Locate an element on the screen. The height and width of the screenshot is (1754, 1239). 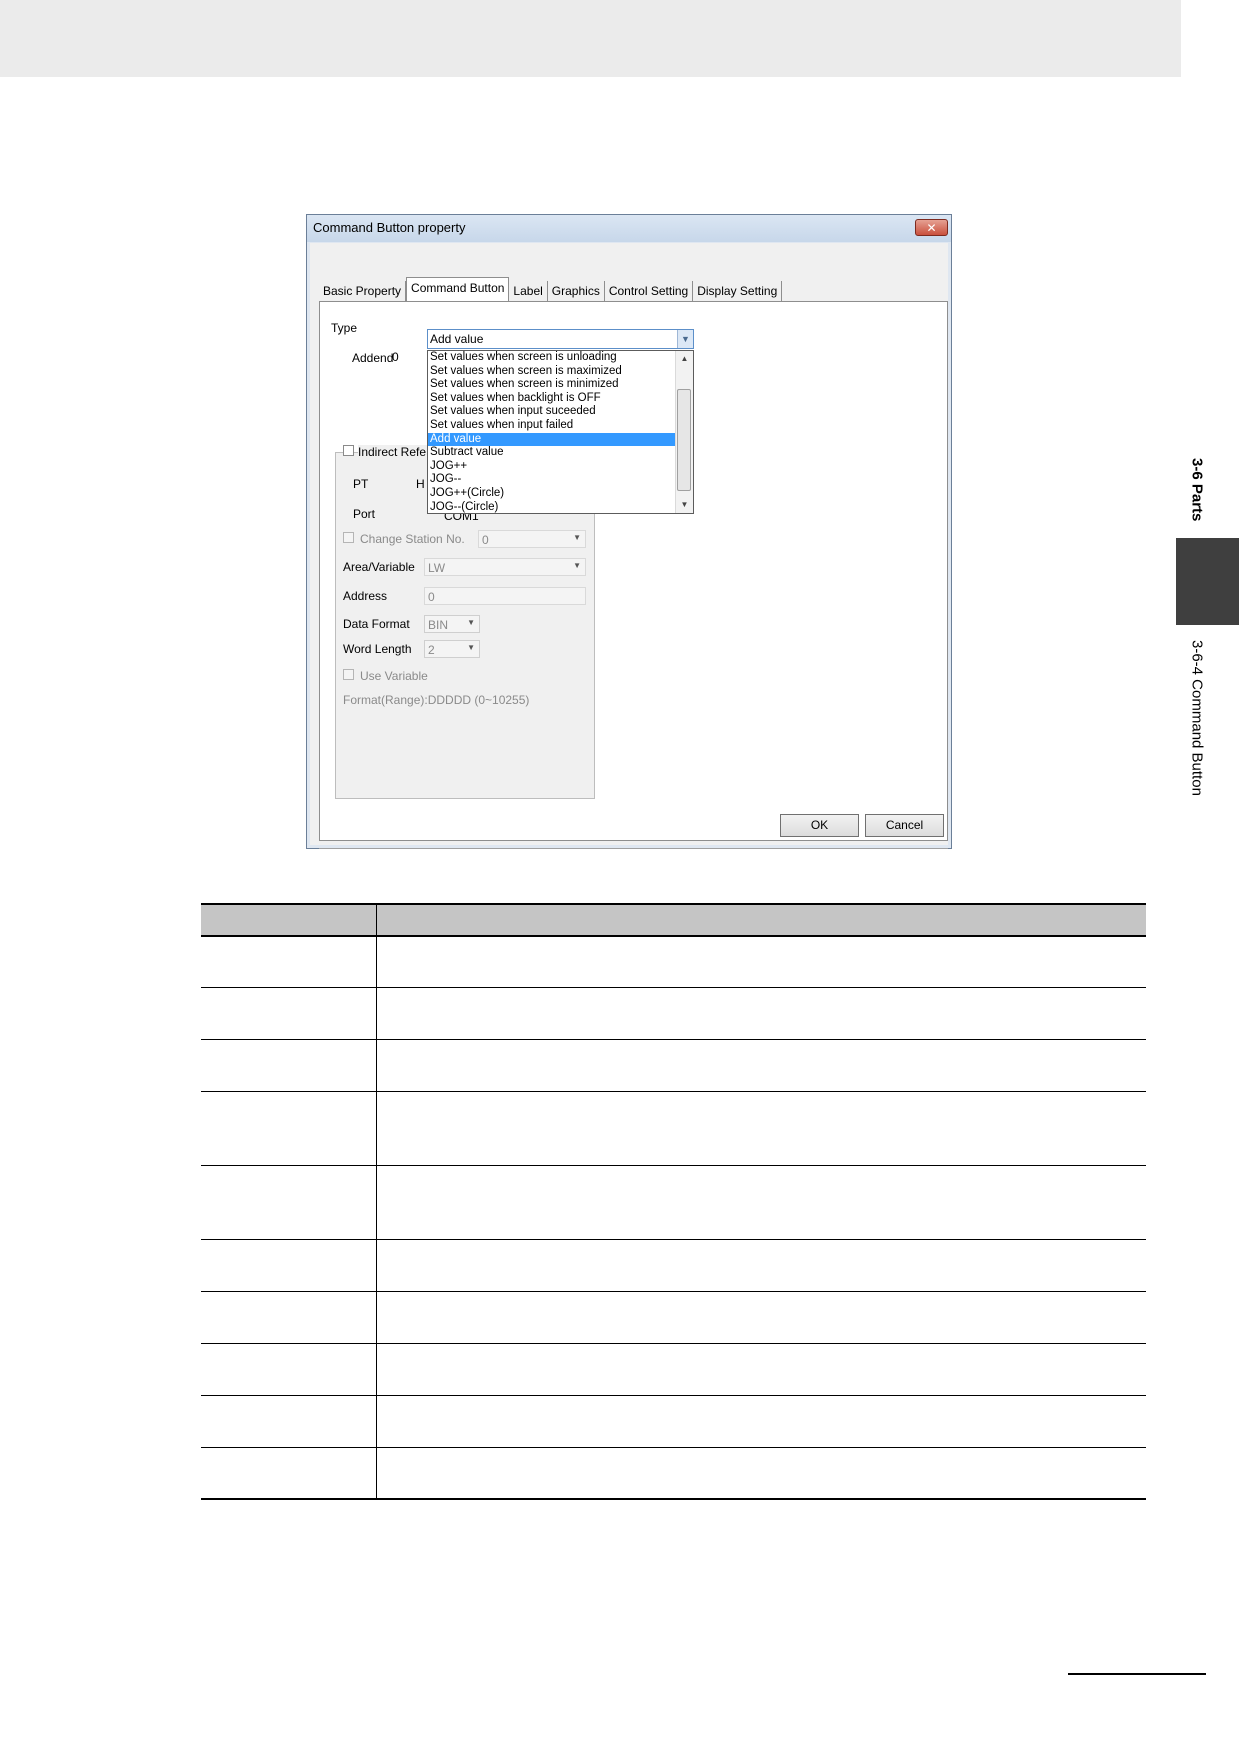
type-option: Set values when screen is unloading is located at coordinates (552, 358).